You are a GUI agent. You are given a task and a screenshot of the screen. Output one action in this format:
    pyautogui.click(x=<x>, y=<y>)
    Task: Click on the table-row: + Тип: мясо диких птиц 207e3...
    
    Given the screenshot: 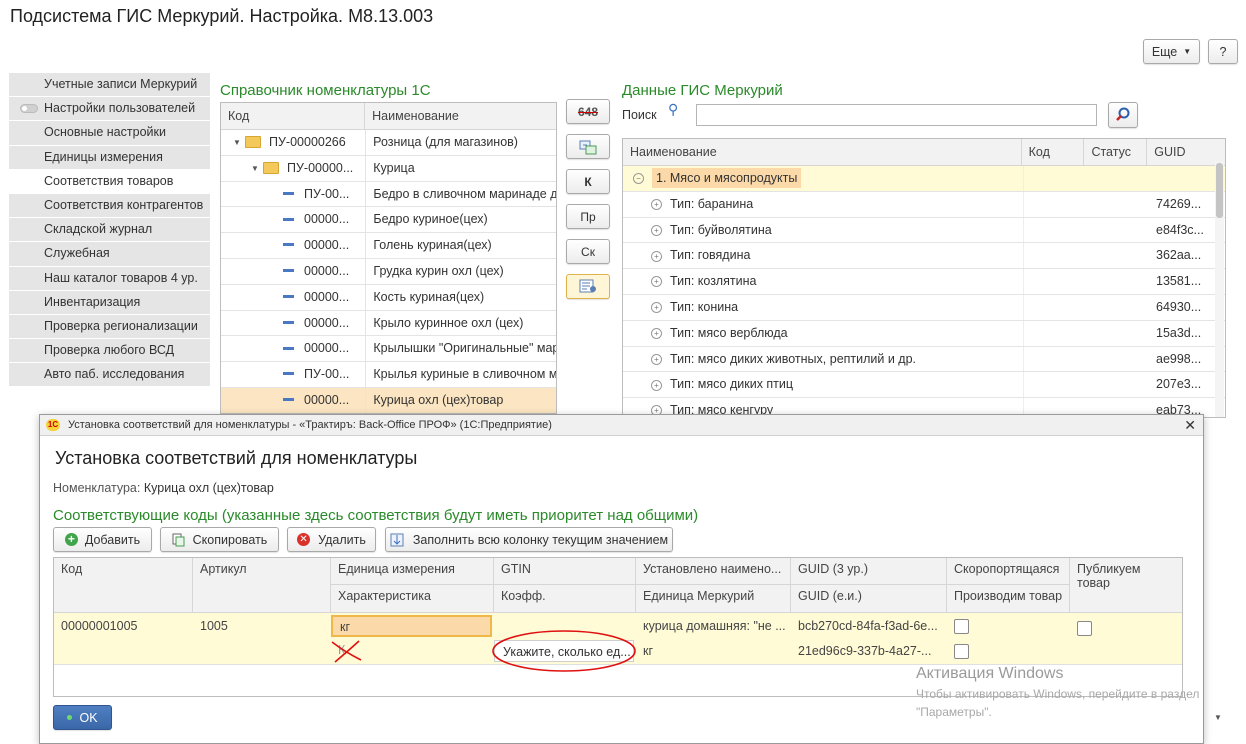 What is the action you would take?
    pyautogui.click(x=924, y=385)
    